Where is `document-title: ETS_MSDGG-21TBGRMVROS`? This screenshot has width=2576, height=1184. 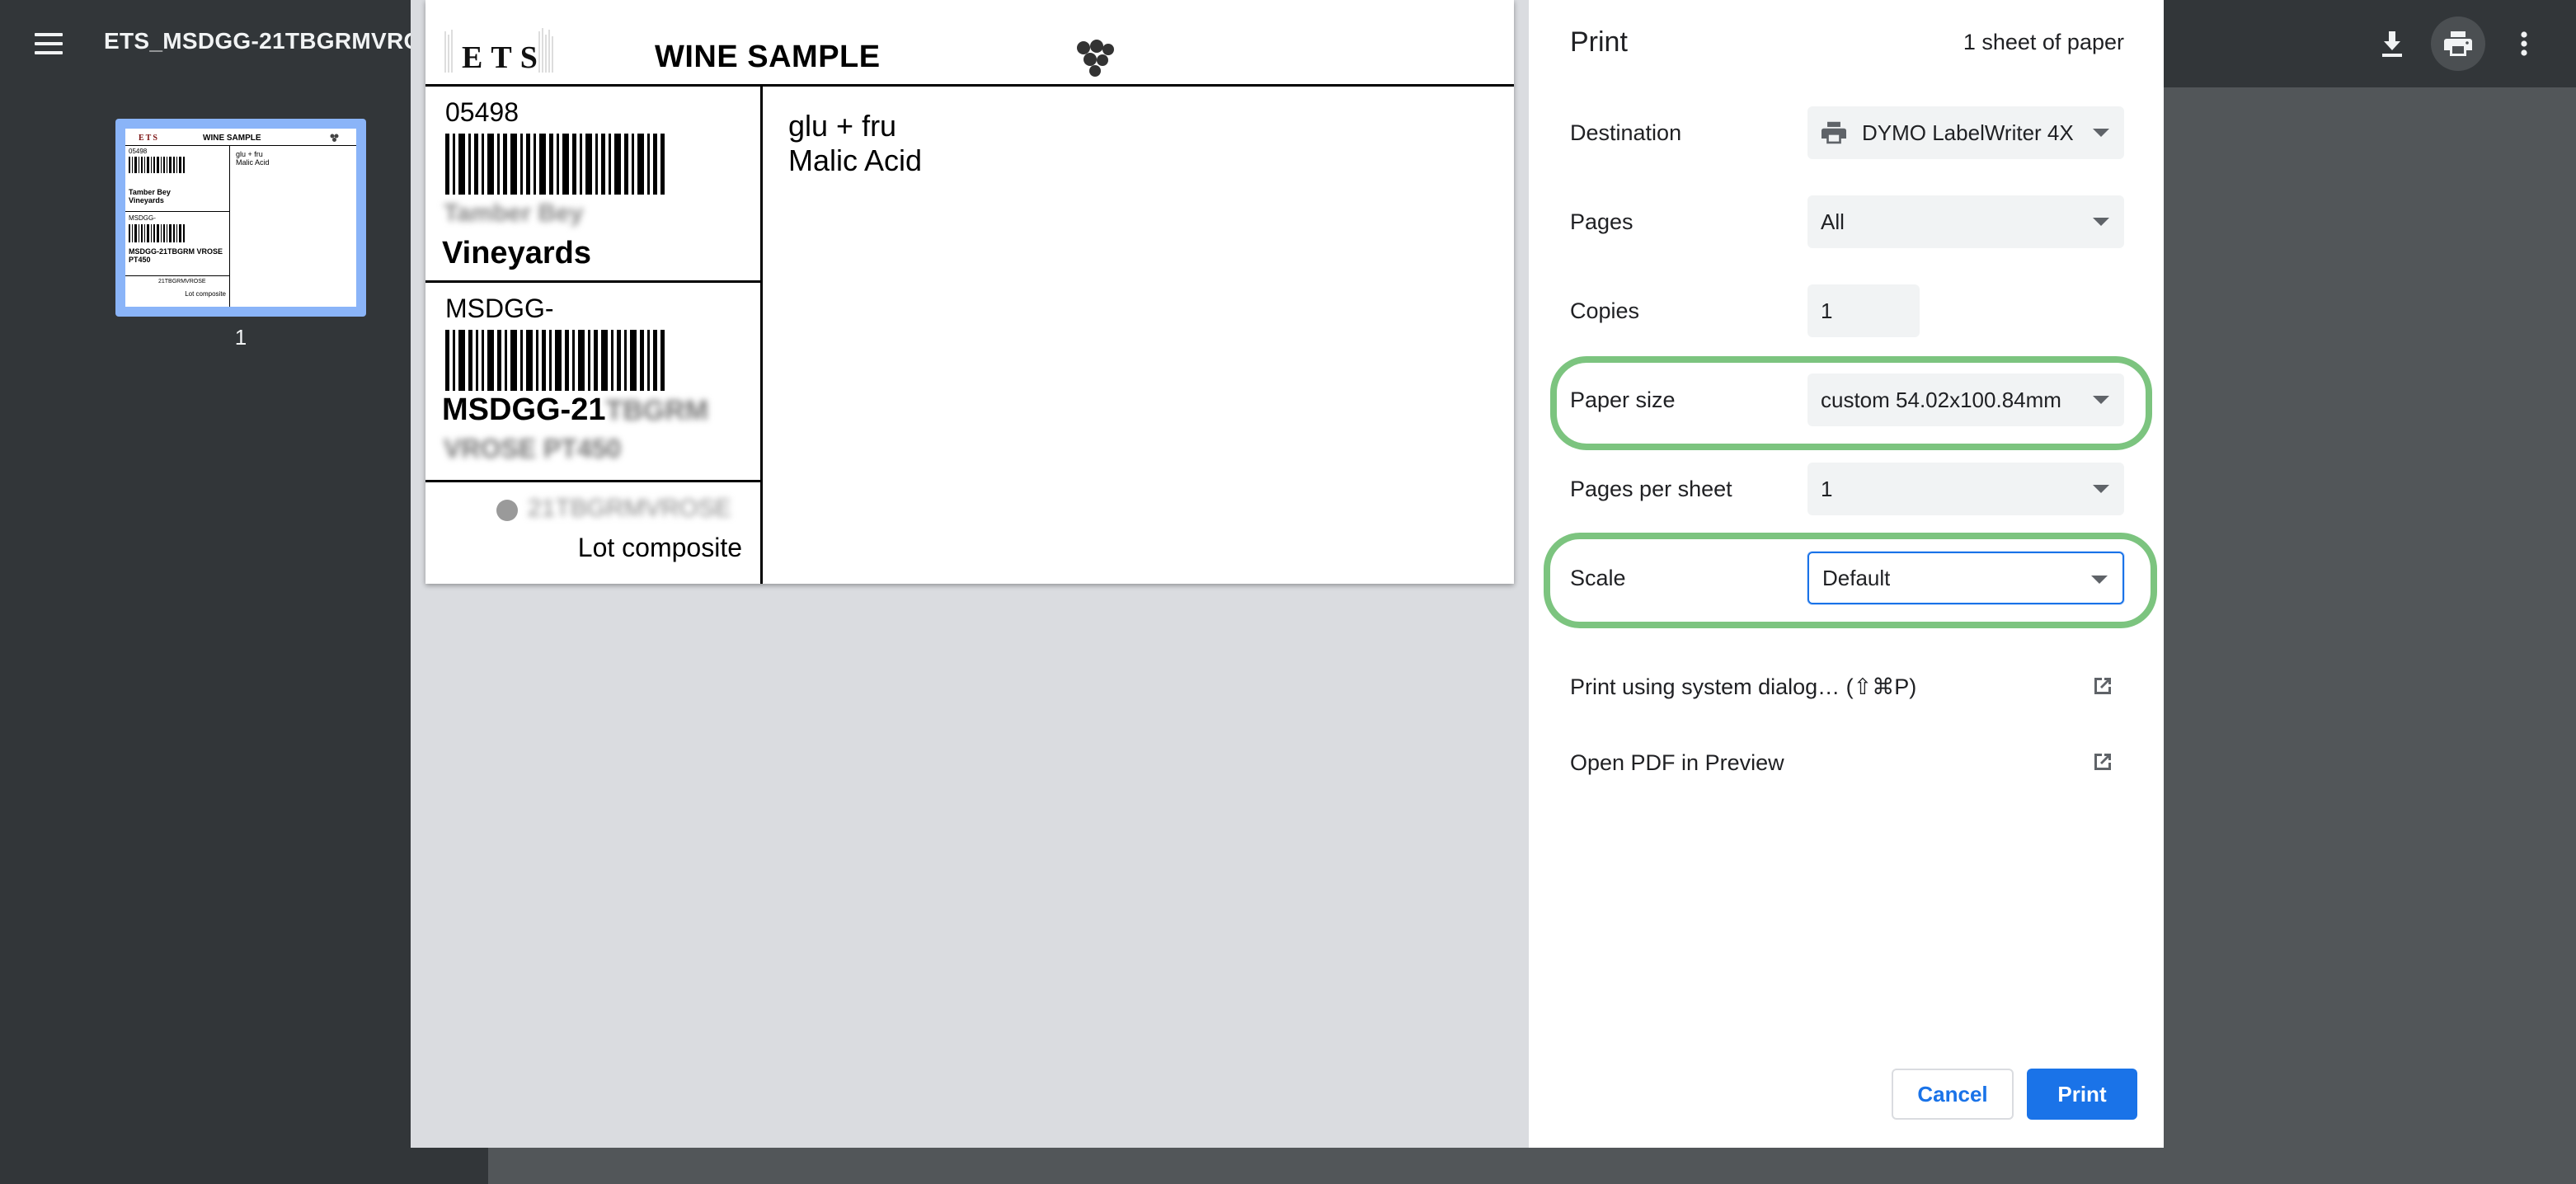 document-title: ETS_MSDGG-21TBGRMVROS is located at coordinates (271, 41).